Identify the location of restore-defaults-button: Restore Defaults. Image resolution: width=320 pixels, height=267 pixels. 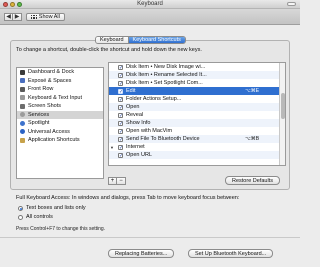
(252, 180).